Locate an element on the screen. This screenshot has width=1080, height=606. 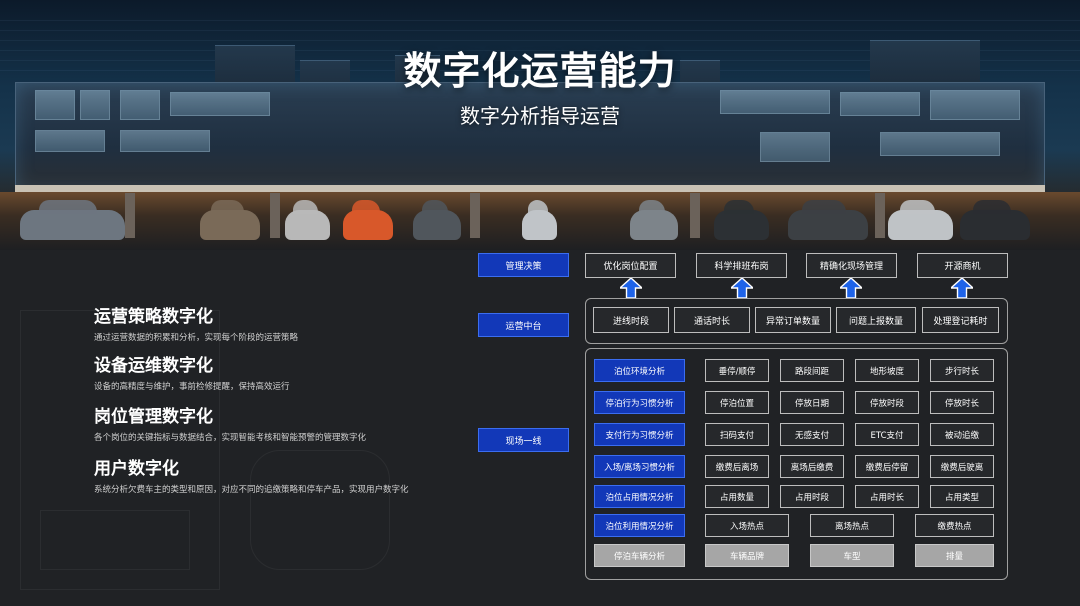
middle-item: 处理登记耗时 is located at coordinates (960, 320).